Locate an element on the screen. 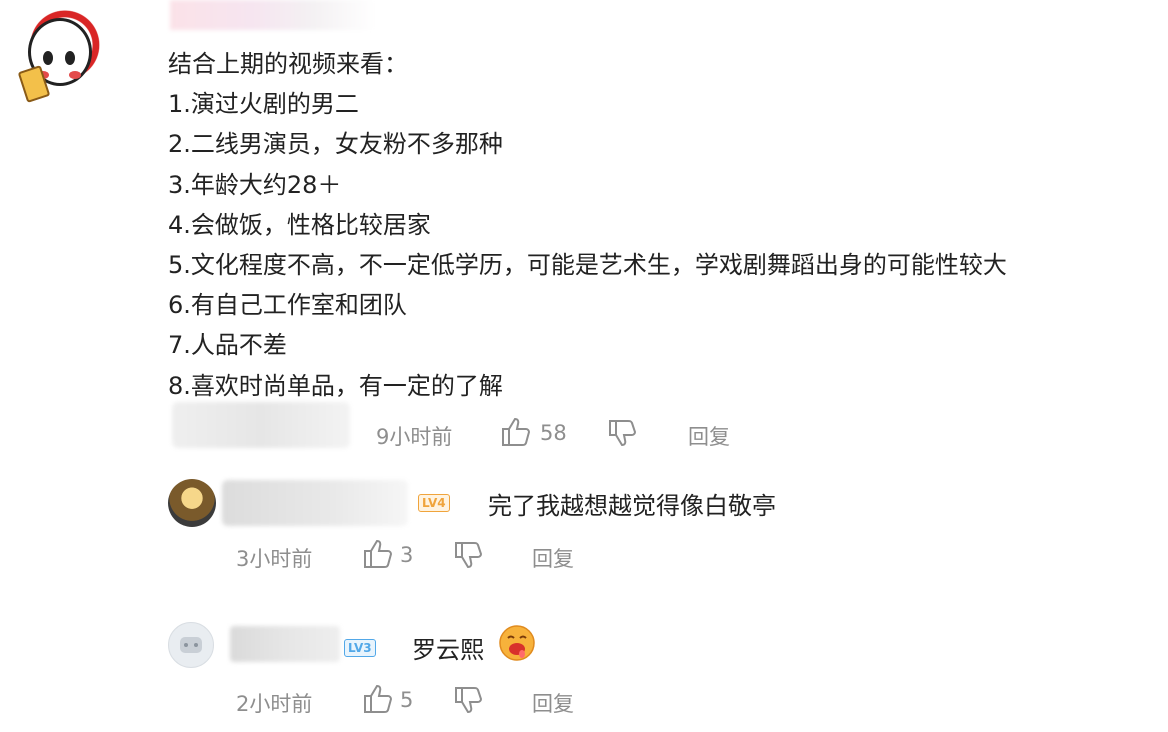 The height and width of the screenshot is (732, 1168). like-count: 3 is located at coordinates (407, 555).